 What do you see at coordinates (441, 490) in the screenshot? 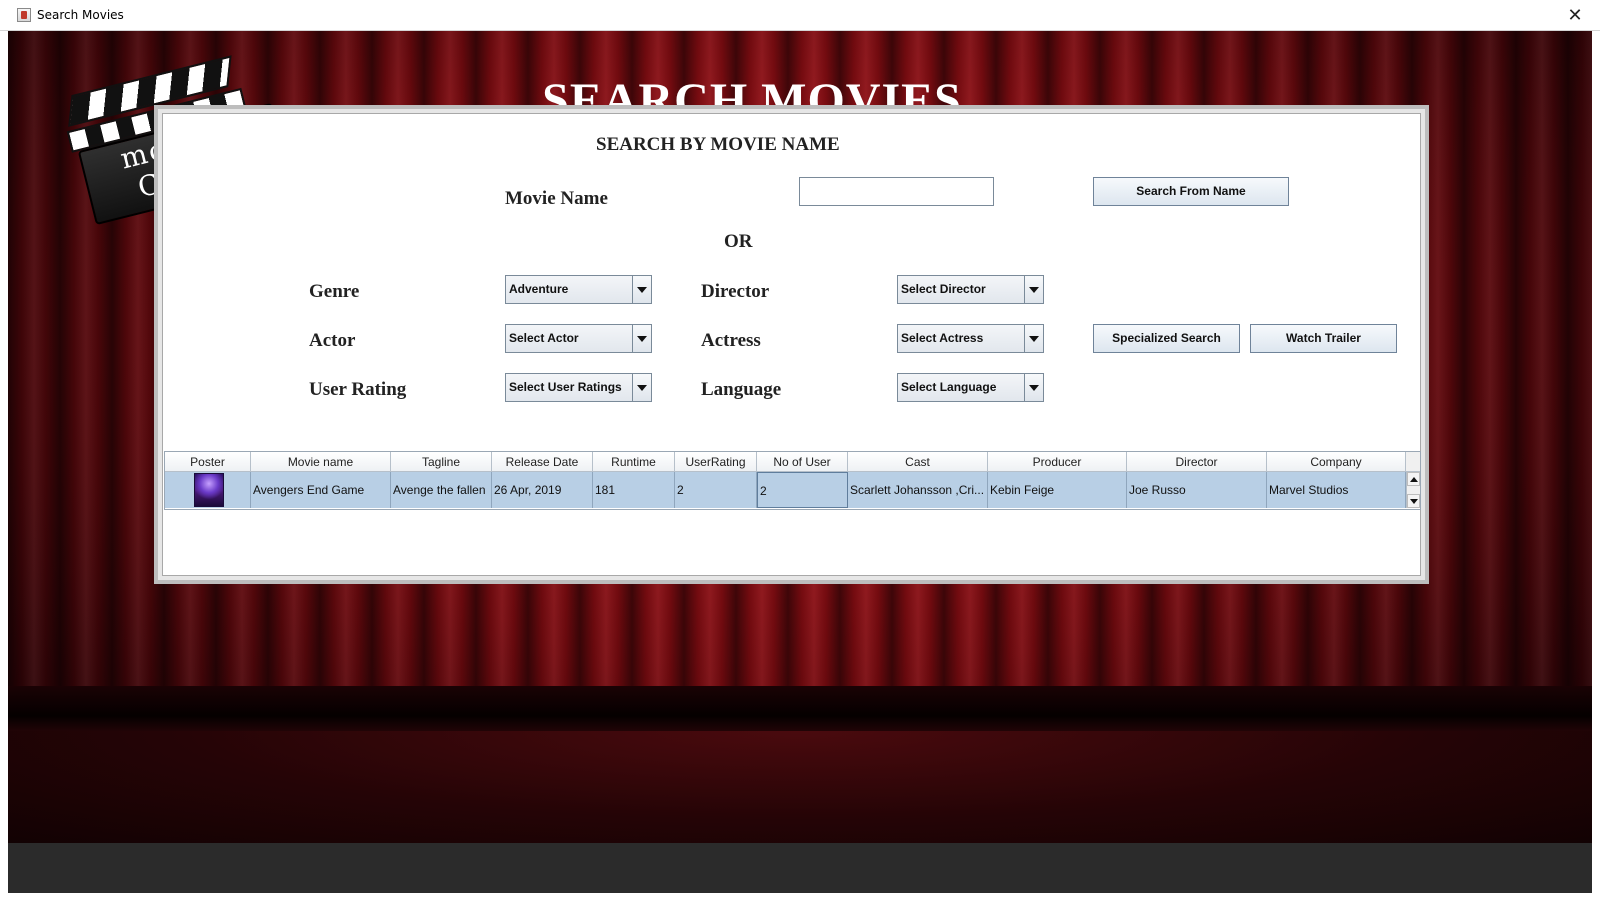
I see `cell-tagline: Avenge the fallen` at bounding box center [441, 490].